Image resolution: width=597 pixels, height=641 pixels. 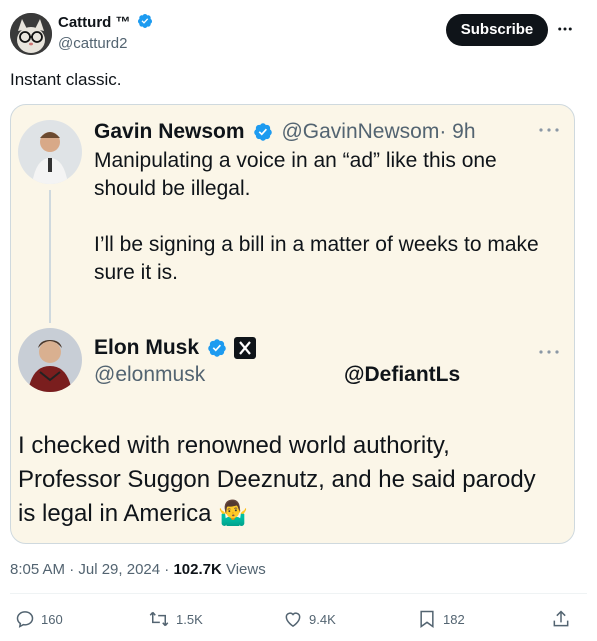 I want to click on newsom-handle: @GavinNewsom, so click(x=360, y=131).